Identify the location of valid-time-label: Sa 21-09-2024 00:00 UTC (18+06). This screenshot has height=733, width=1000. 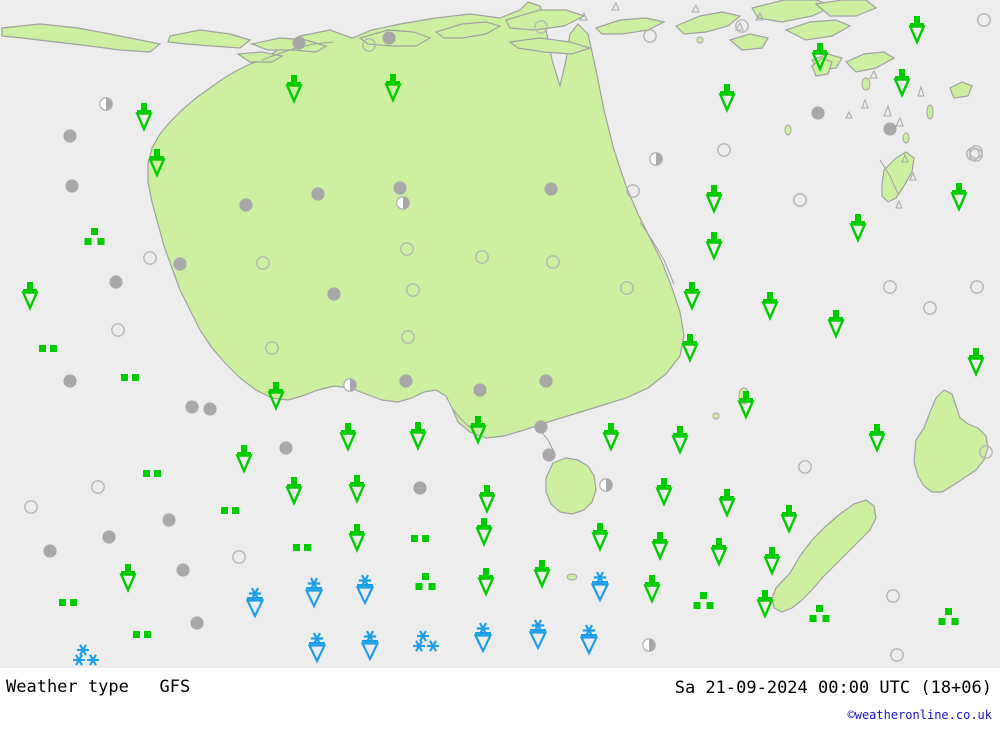
(833, 688).